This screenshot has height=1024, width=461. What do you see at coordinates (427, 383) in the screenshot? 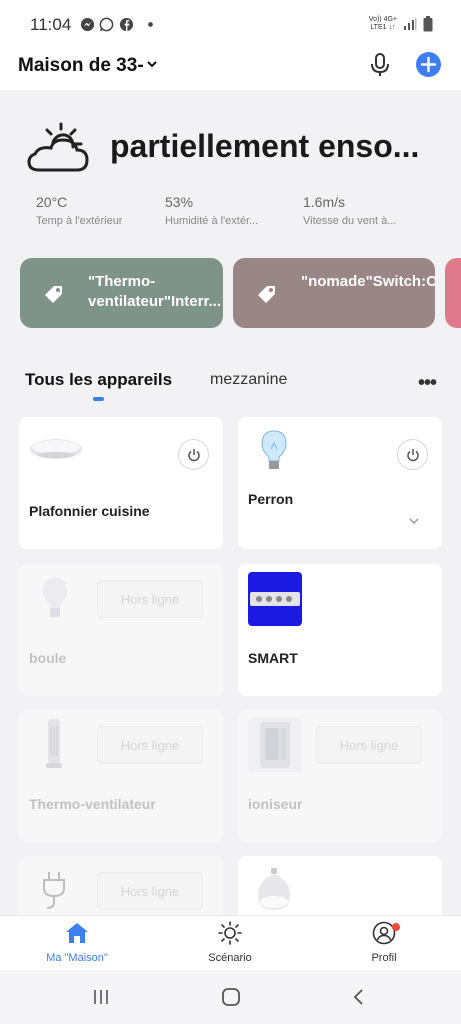
I see `more-dots-icon: •••` at bounding box center [427, 383].